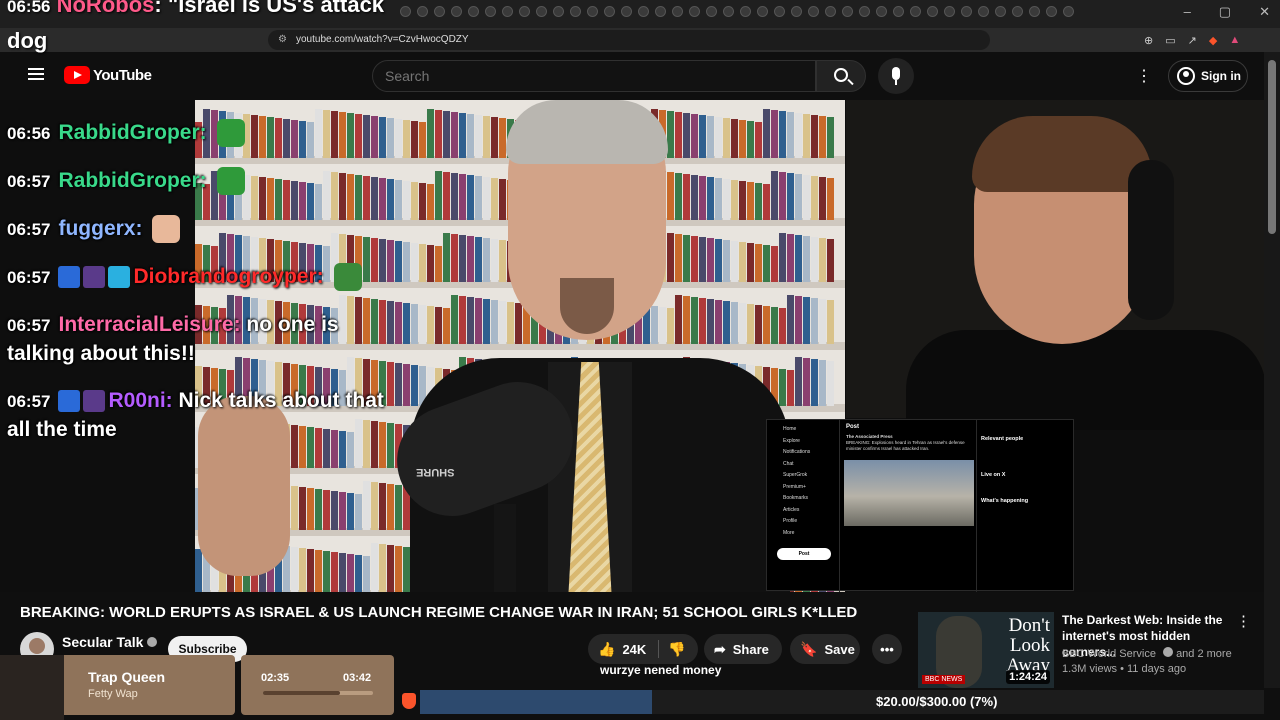 The image size is (1280, 720). What do you see at coordinates (887, 649) in the screenshot?
I see `more-actions-button: •••` at bounding box center [887, 649].